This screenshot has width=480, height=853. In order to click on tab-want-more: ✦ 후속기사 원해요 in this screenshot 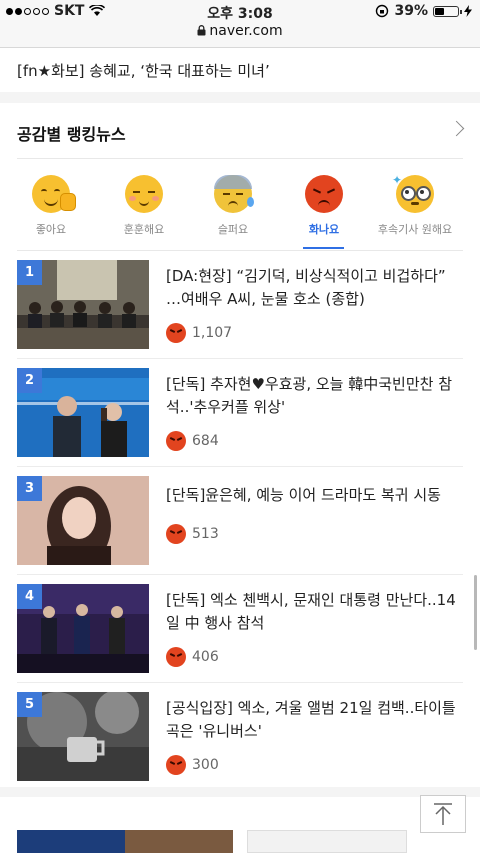, I will do `click(415, 210)`.